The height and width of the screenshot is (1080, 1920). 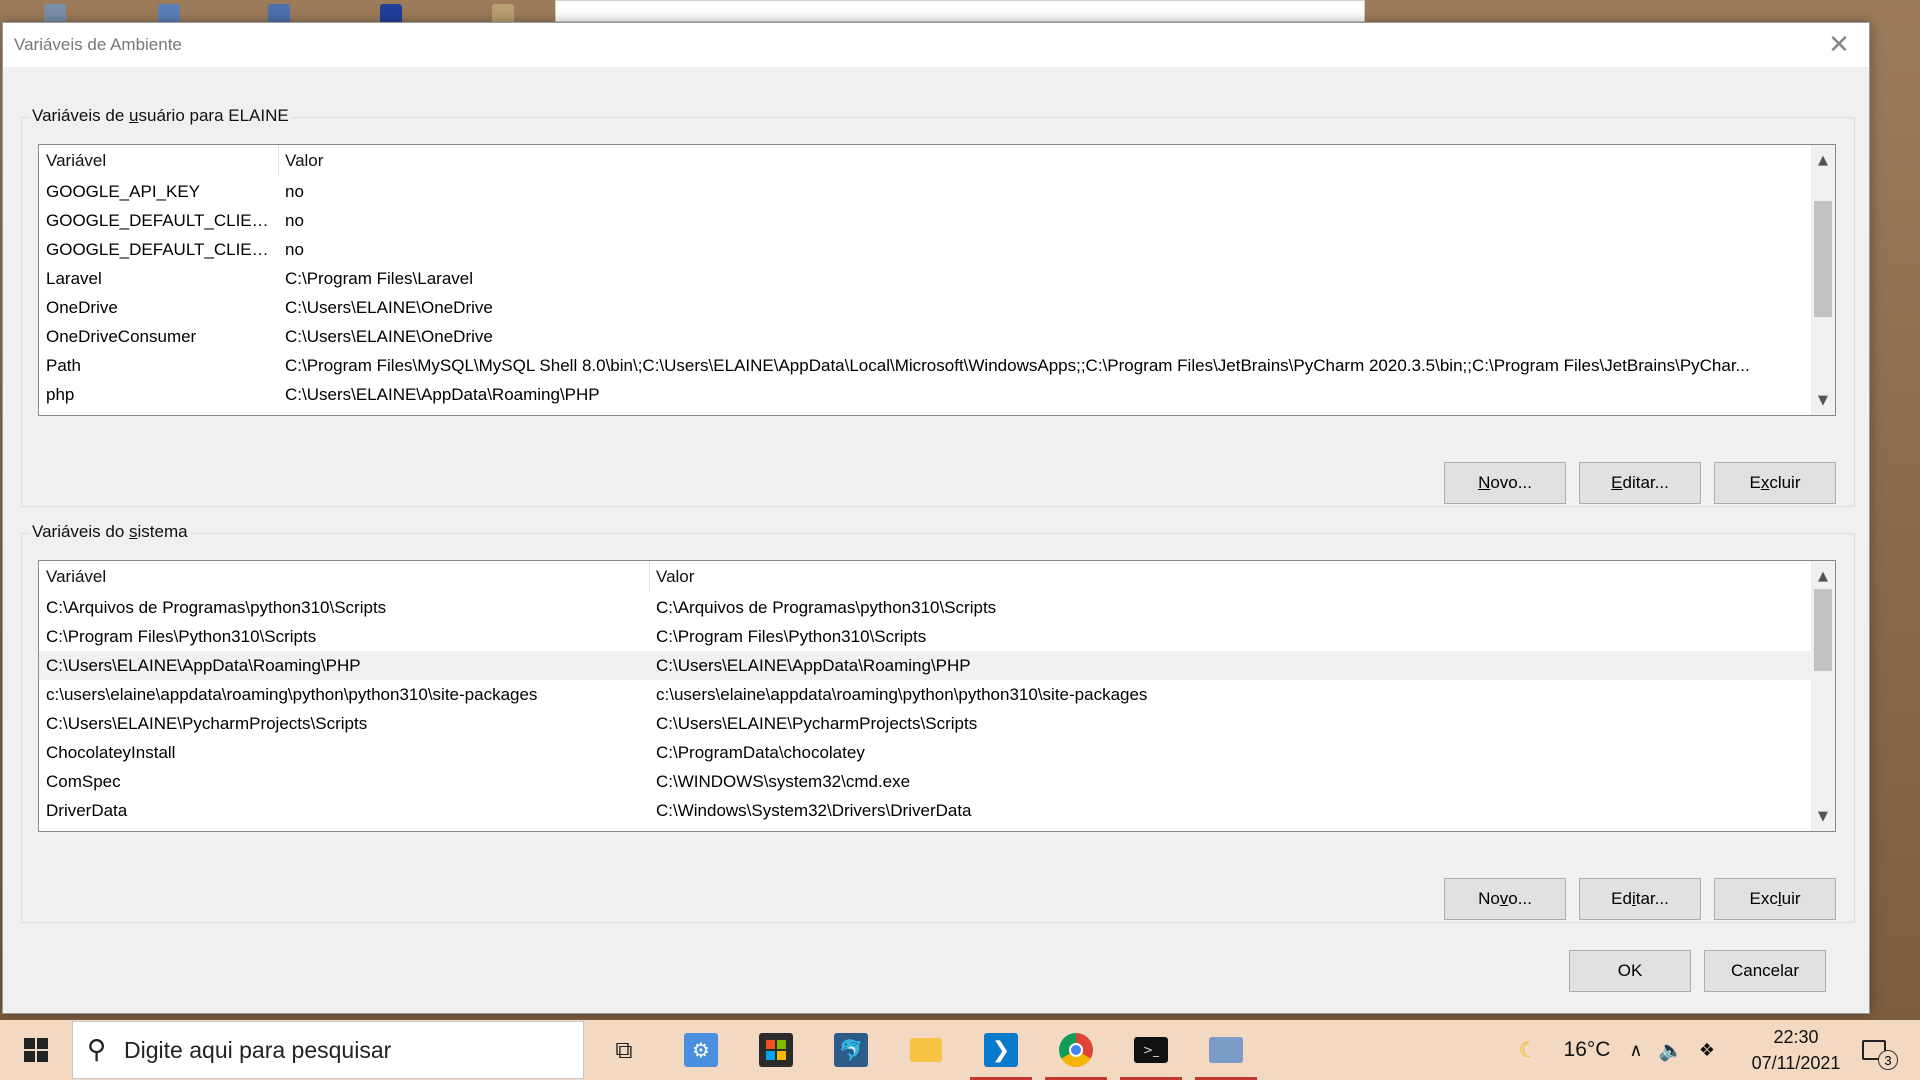 I want to click on settings-icon: ⚙, so click(x=701, y=1050).